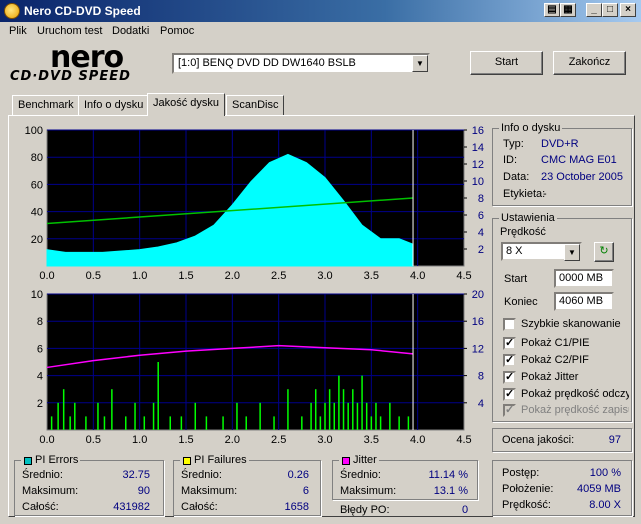  I want to click on disc-info-title: Info o dysku, so click(531, 128).